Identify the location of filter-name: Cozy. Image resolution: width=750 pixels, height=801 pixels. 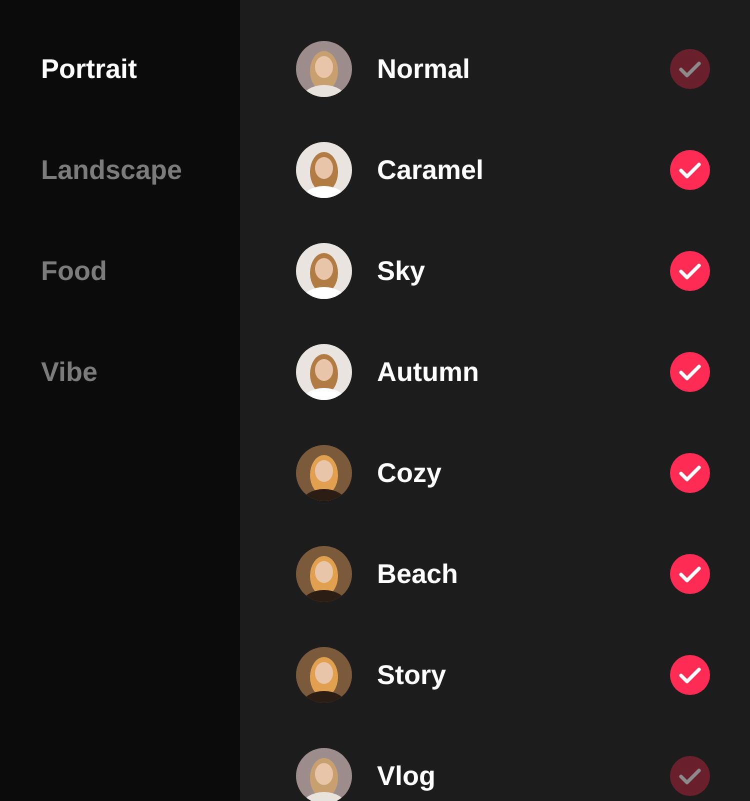
(410, 473).